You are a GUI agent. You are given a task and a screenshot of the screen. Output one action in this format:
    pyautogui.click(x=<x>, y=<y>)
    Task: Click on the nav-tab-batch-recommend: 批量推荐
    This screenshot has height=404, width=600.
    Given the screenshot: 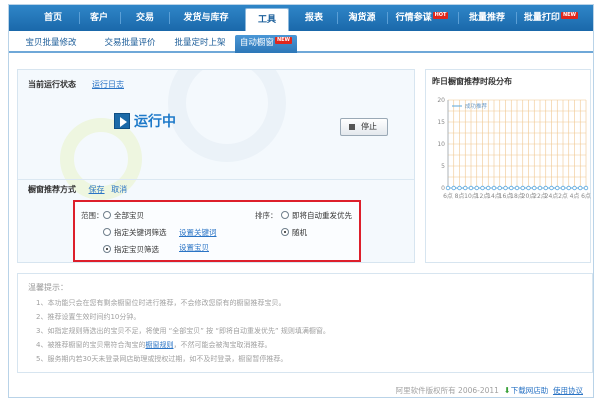 What is the action you would take?
    pyautogui.click(x=487, y=18)
    